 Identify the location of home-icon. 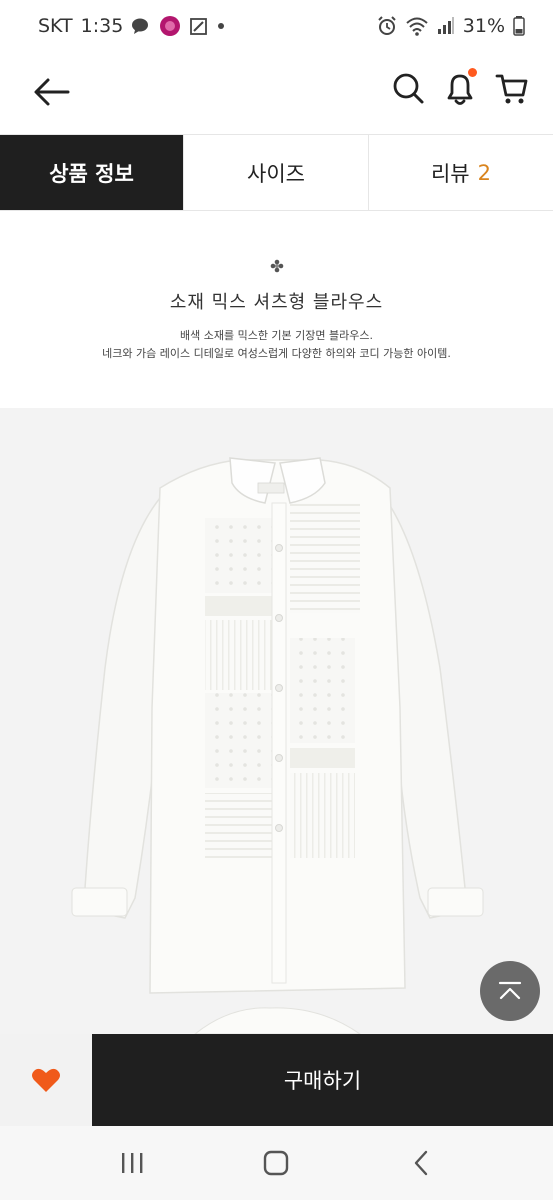
(276, 1163).